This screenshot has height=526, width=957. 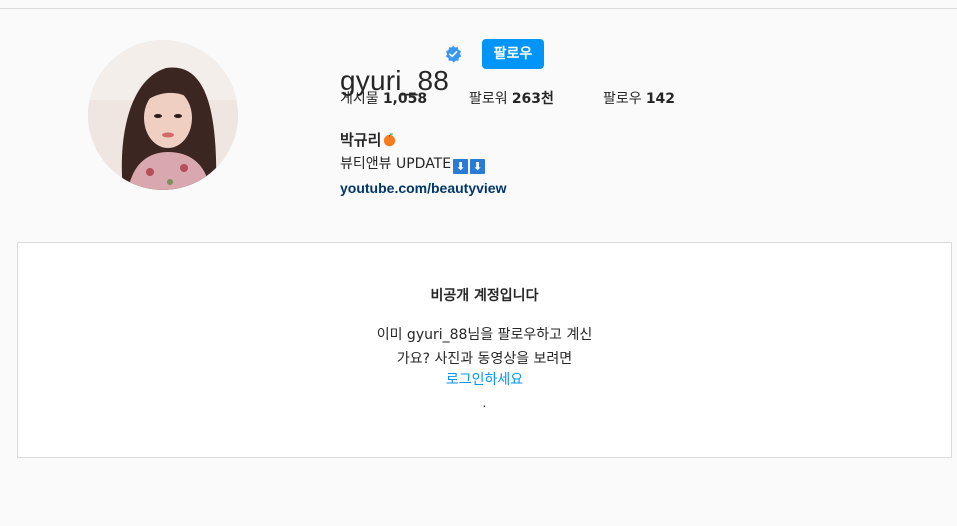 I want to click on stat-following-label: 팔로우, so click(x=622, y=99).